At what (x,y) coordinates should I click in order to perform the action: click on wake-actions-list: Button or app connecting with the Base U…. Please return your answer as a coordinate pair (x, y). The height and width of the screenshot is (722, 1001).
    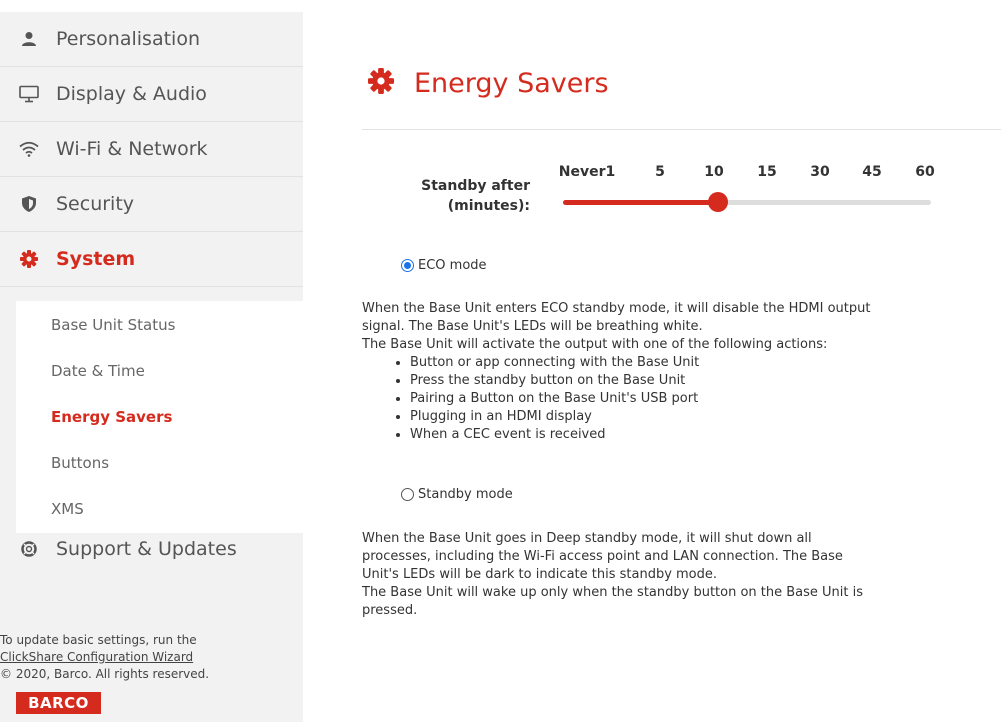
    Looking at the image, I should click on (652, 399).